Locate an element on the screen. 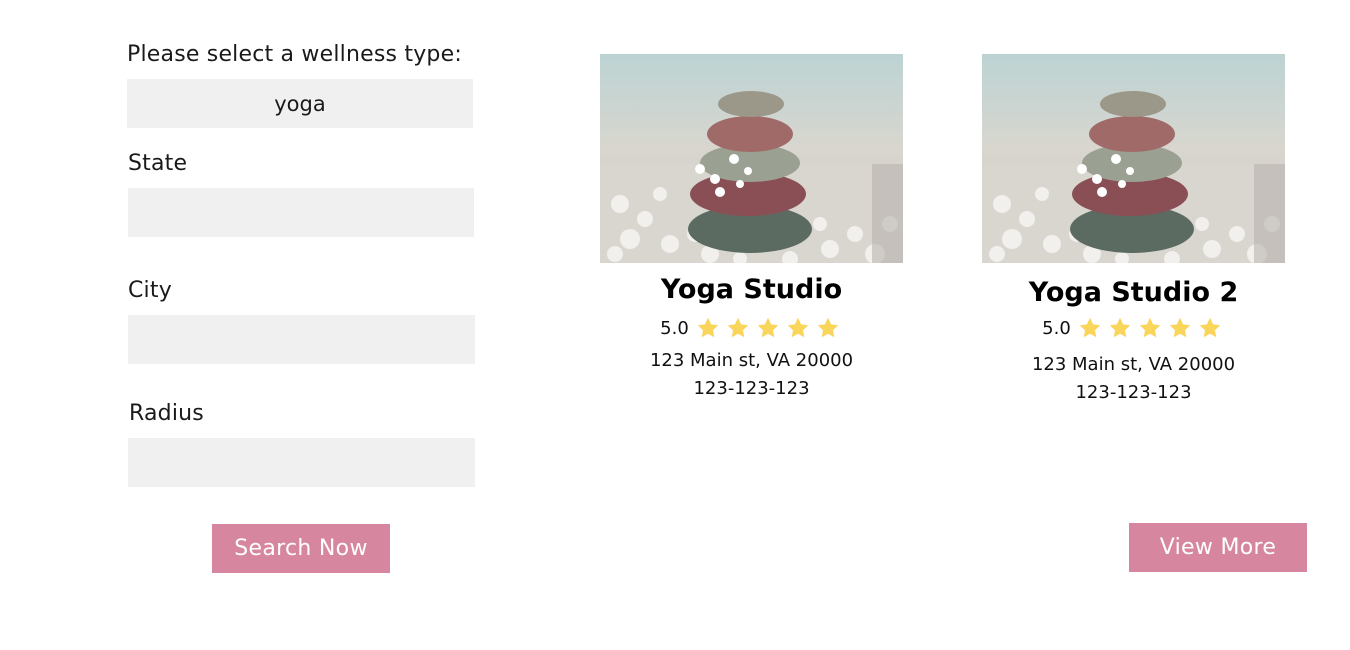  state-label: State is located at coordinates (158, 163).